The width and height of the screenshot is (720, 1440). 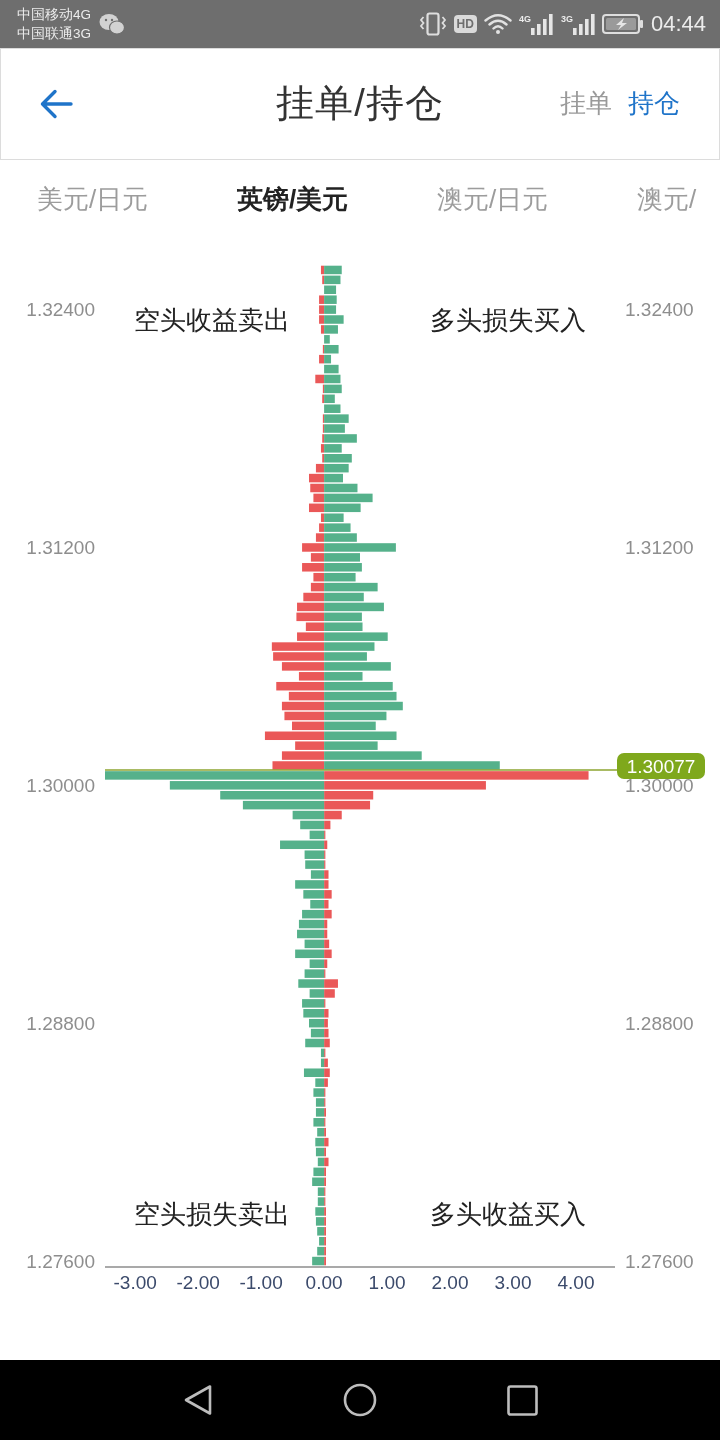 I want to click on hd-badge: HD, so click(x=465, y=24).